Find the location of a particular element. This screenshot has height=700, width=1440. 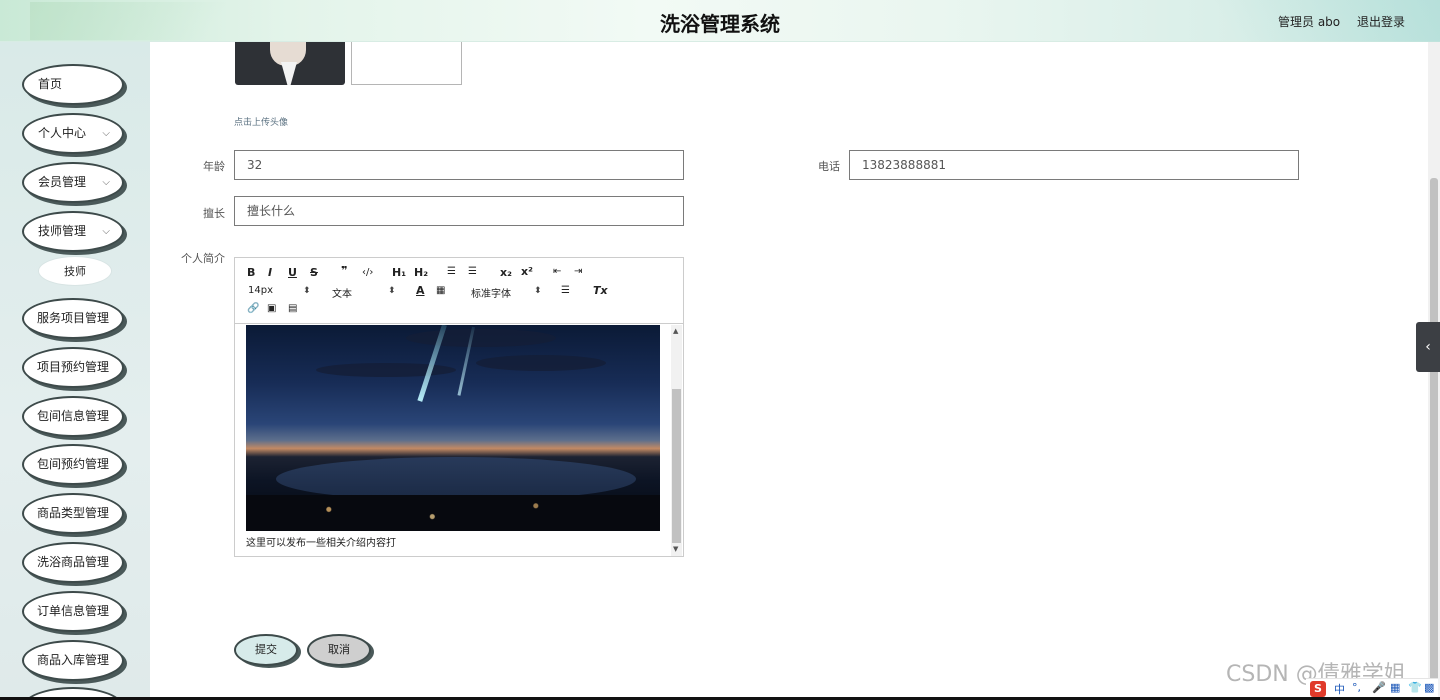

sidebar-item-personal-center: 个人中心 ⌵ is located at coordinates (73, 133).